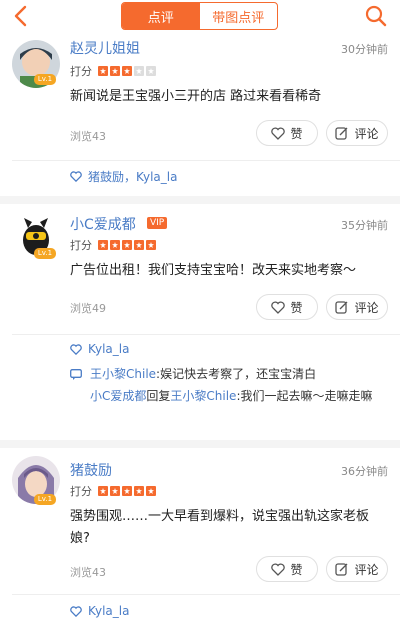  Describe the element at coordinates (213, 270) in the screenshot. I see `comment-text: 广告位出租！我们支持宝宝哈！改天来实地考察～` at that location.